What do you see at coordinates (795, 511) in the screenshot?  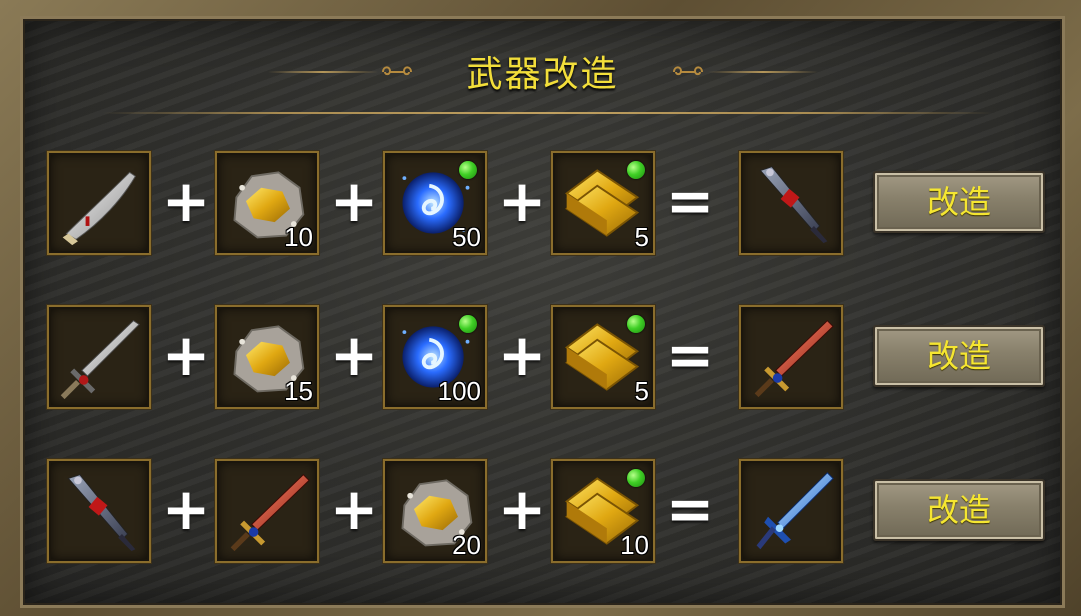 I see `azure-sword-icon` at bounding box center [795, 511].